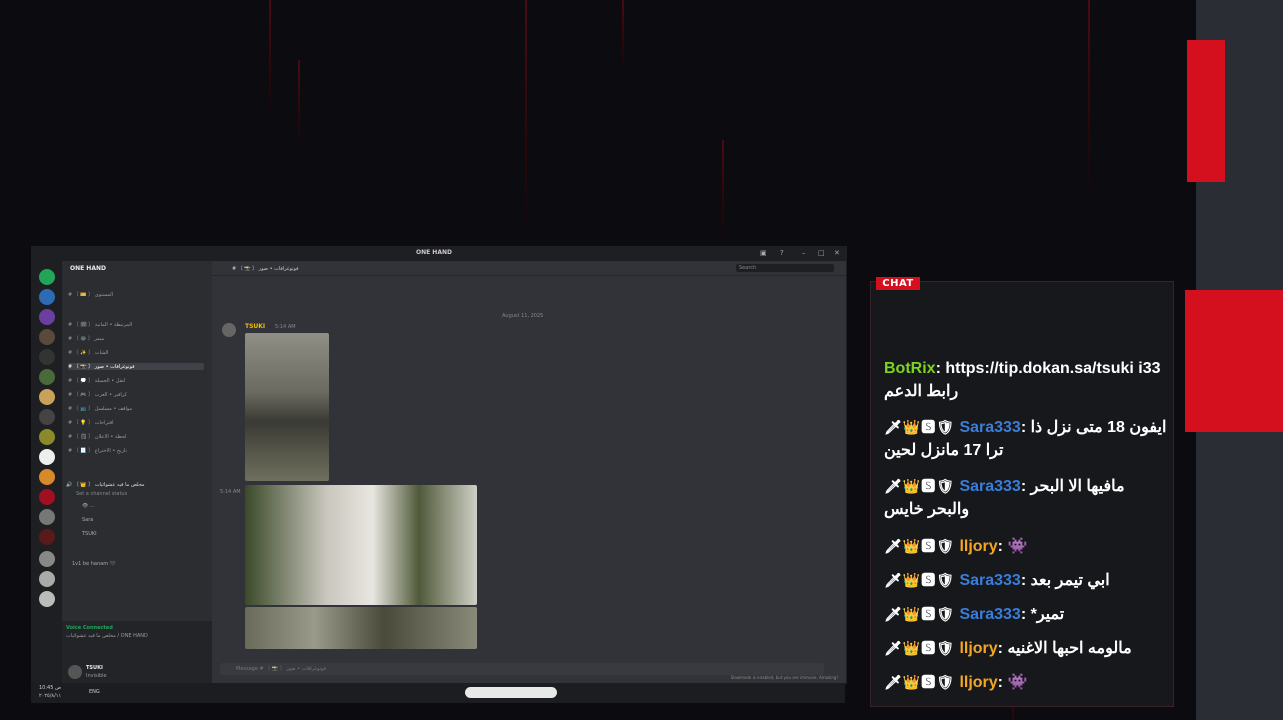 Image resolution: width=1283 pixels, height=720 pixels. Describe the element at coordinates (782, 253) in the screenshot. I see `help-icon: ?` at that location.